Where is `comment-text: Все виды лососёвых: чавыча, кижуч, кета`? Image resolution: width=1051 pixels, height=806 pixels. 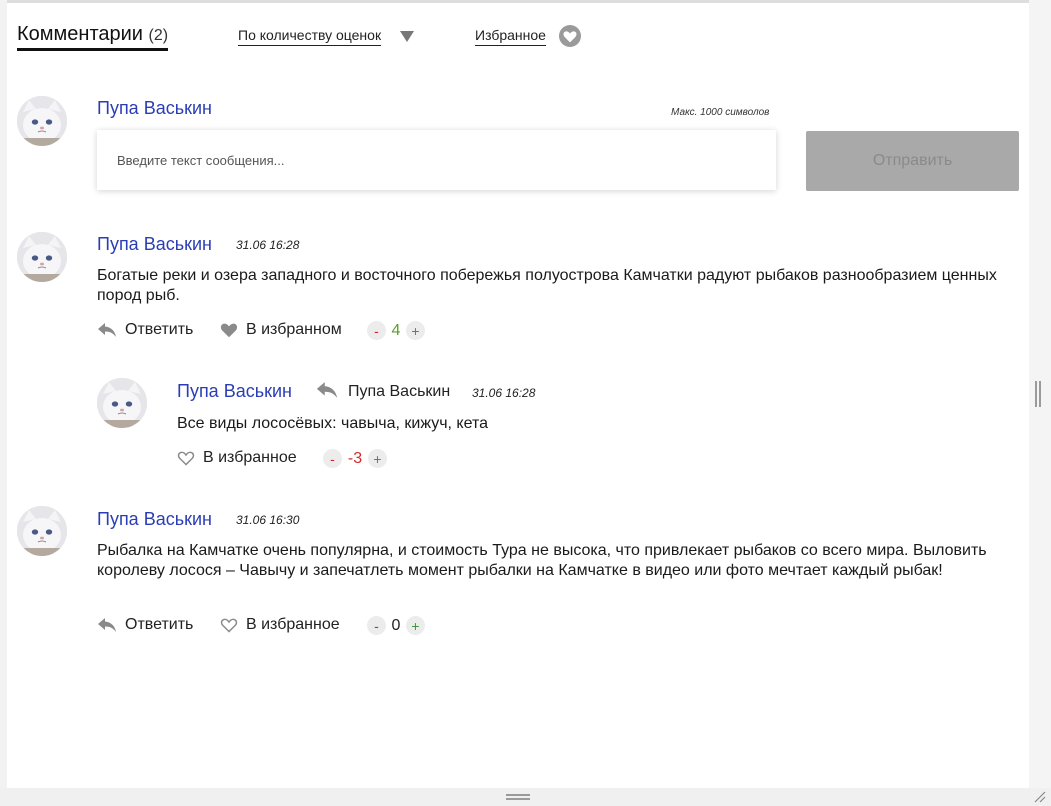 comment-text: Все виды лососёвых: чавыча, кижуч, кета is located at coordinates (333, 423).